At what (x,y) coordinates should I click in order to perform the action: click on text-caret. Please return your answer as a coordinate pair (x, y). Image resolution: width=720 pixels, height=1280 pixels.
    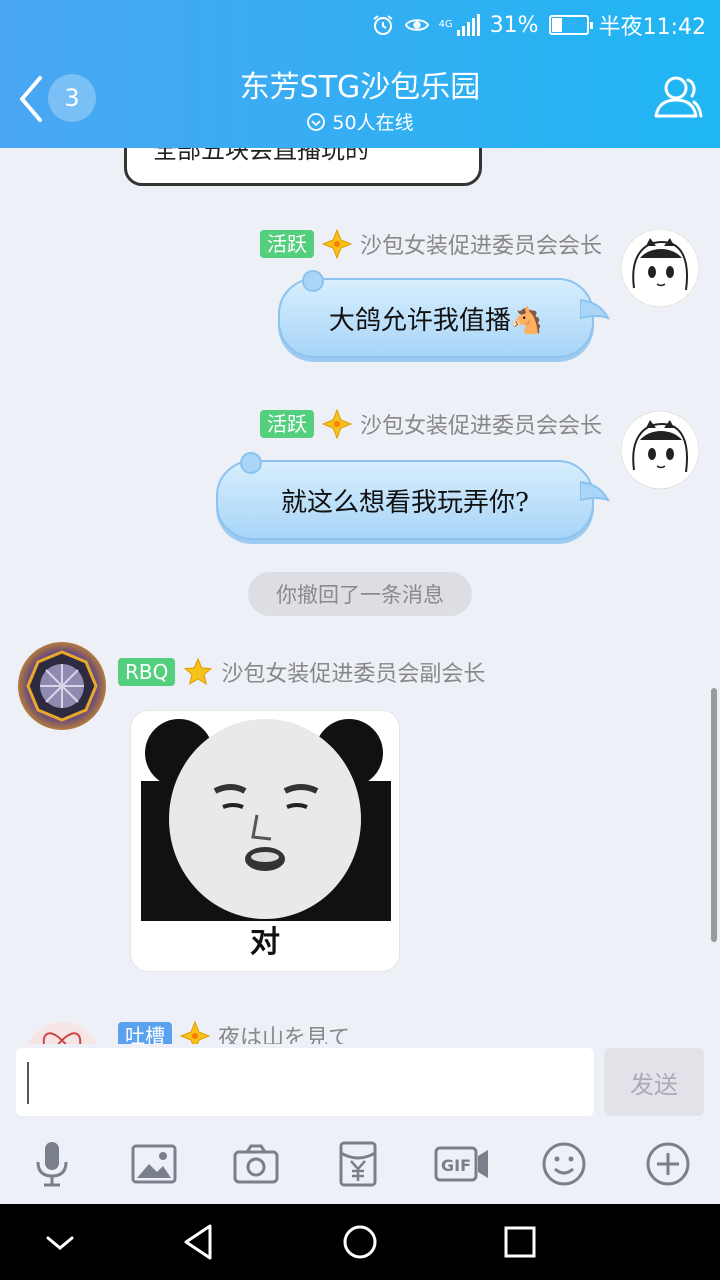
    Looking at the image, I should click on (28, 1083).